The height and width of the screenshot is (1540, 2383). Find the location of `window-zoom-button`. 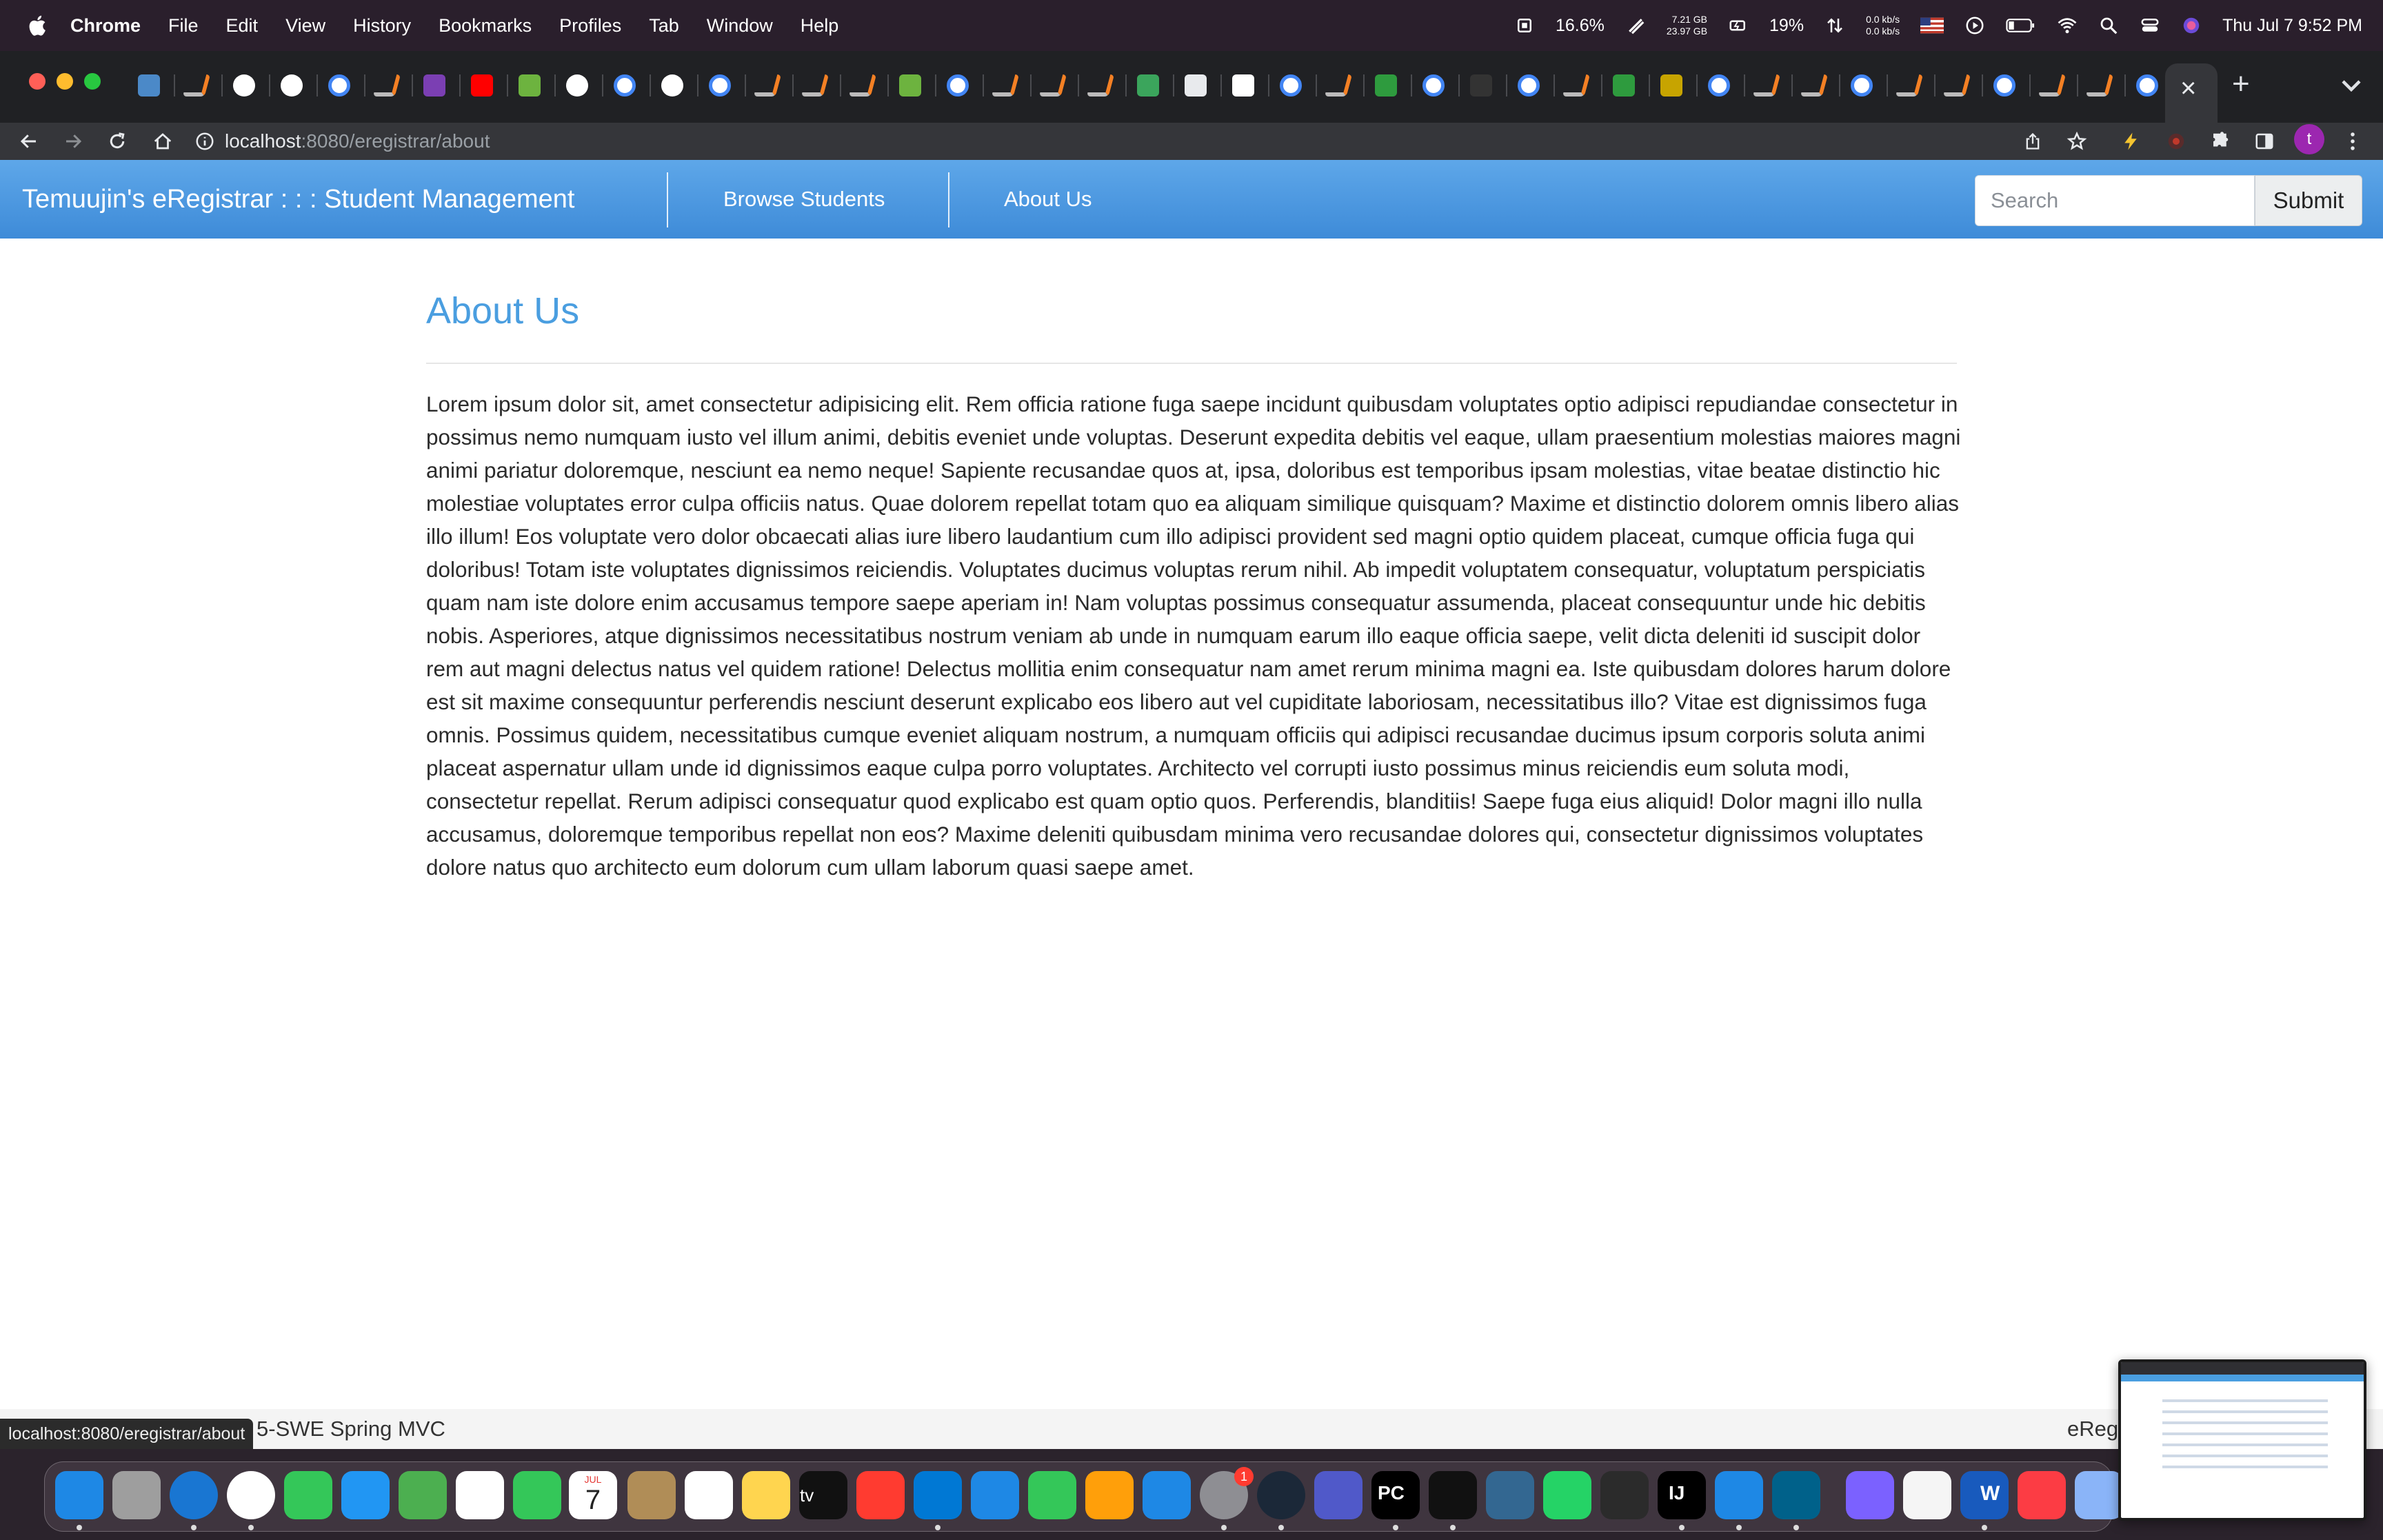

window-zoom-button is located at coordinates (92, 82).